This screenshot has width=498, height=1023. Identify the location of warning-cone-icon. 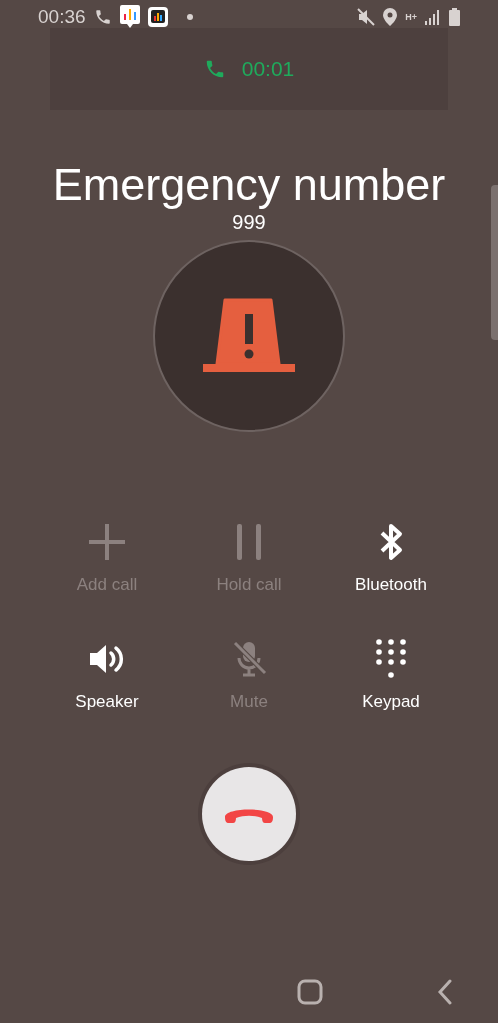
(249, 335).